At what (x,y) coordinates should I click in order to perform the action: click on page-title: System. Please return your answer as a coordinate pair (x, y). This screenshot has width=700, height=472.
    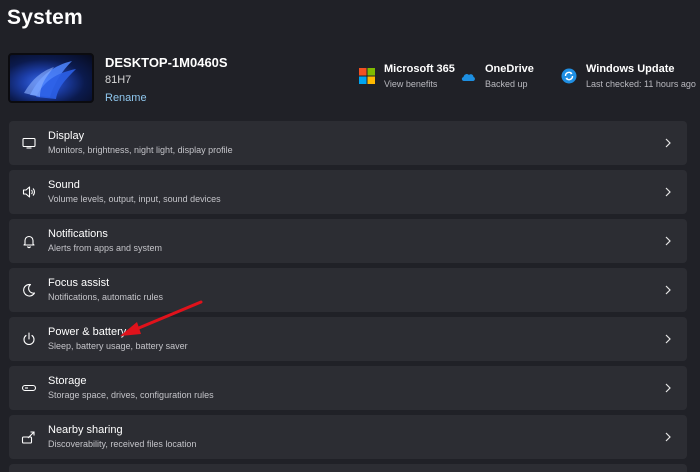
    Looking at the image, I should click on (45, 17).